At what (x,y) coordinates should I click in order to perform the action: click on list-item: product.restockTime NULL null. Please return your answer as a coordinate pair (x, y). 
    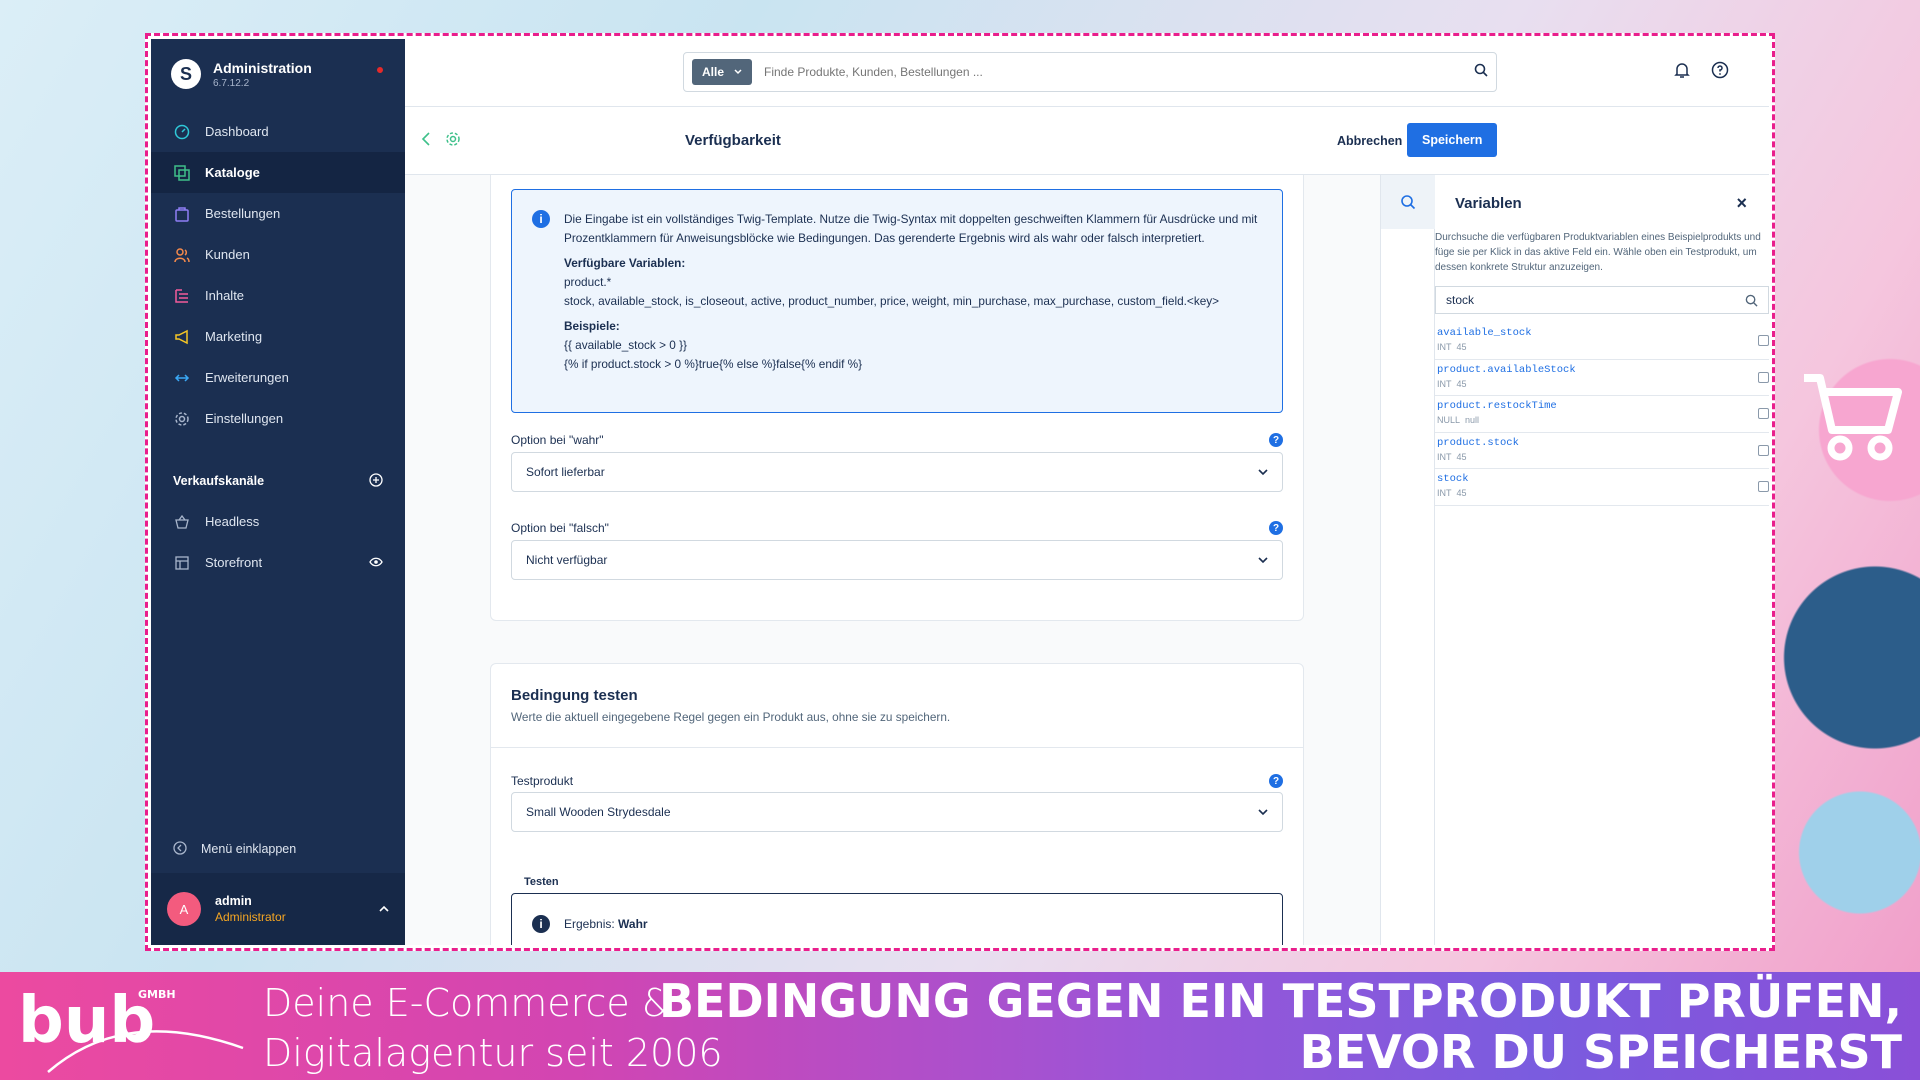
    Looking at the image, I should click on (1602, 414).